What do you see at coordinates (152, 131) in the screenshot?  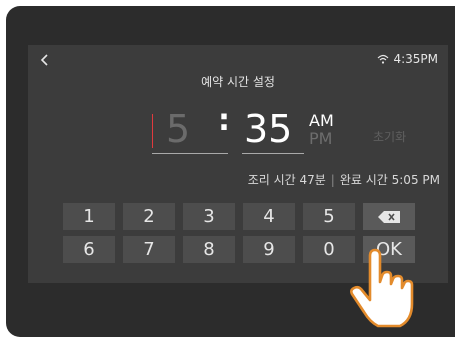 I see `text-cursor` at bounding box center [152, 131].